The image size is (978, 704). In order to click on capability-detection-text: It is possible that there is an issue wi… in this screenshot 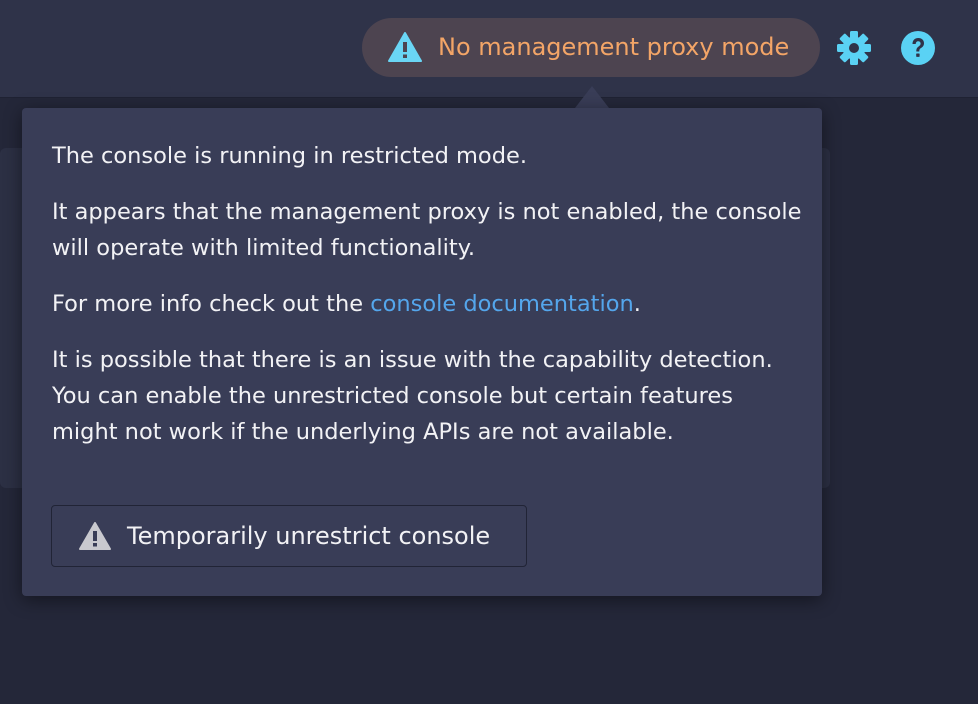, I will do `click(412, 396)`.